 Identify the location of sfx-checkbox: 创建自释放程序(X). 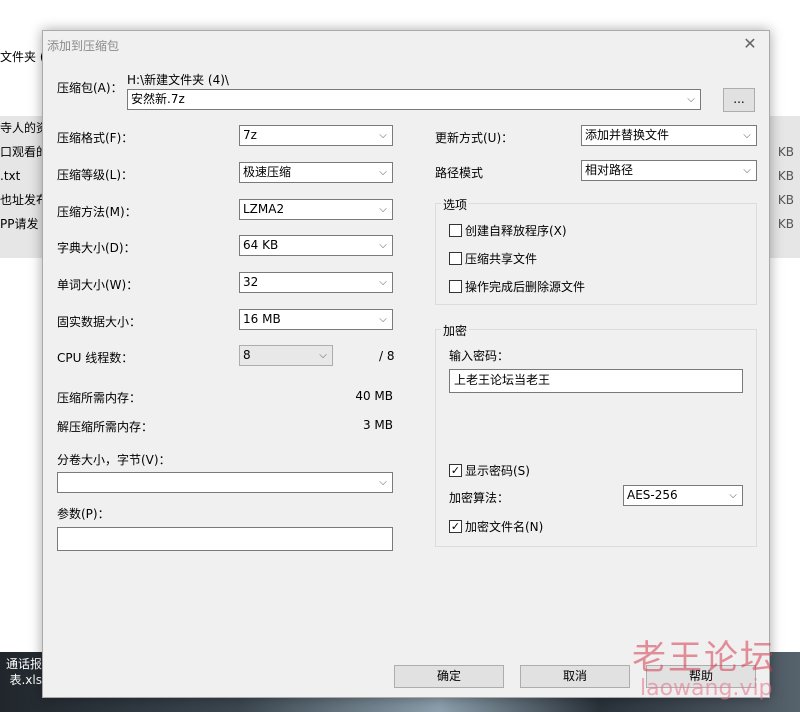
(508, 230).